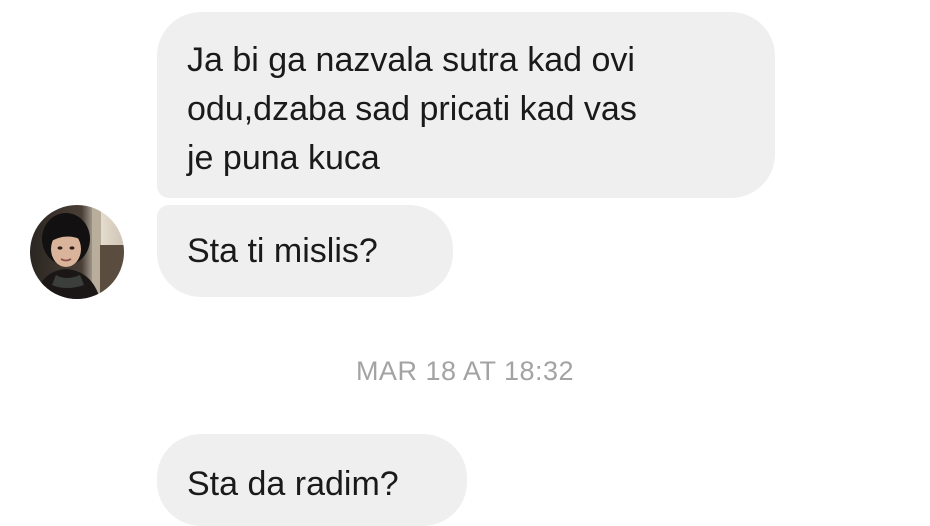  I want to click on message-text-line: Sta da radim?, so click(293, 484).